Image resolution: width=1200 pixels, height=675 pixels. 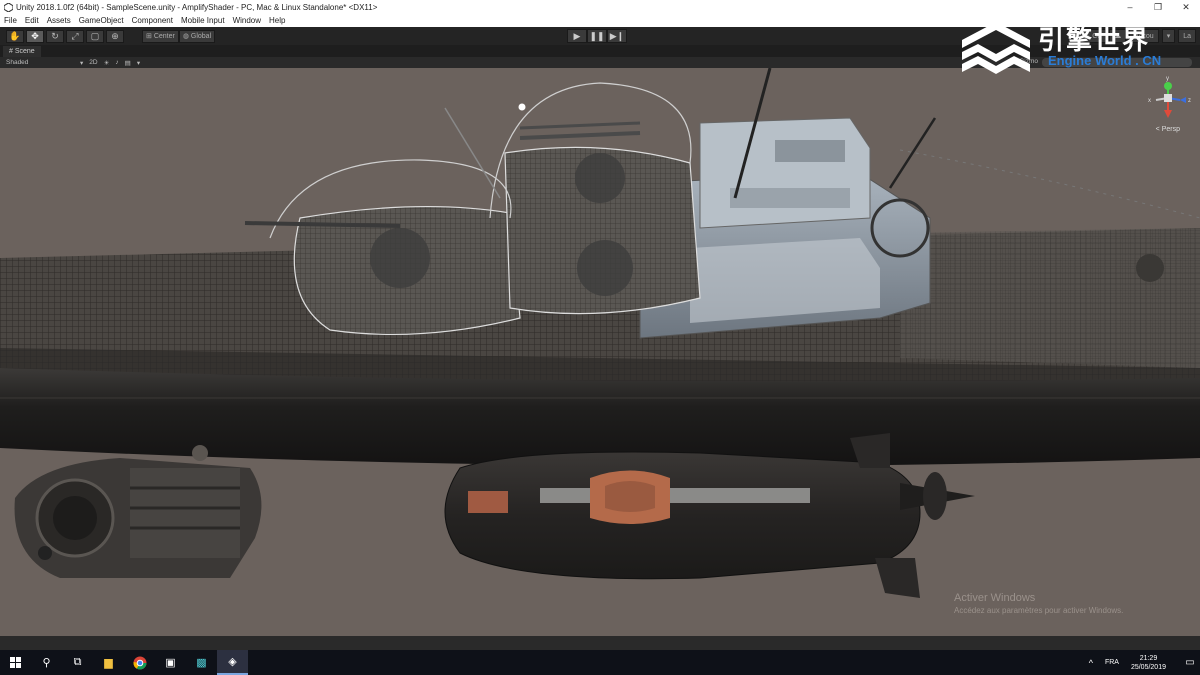 I want to click on play-button: ▶, so click(x=577, y=36).